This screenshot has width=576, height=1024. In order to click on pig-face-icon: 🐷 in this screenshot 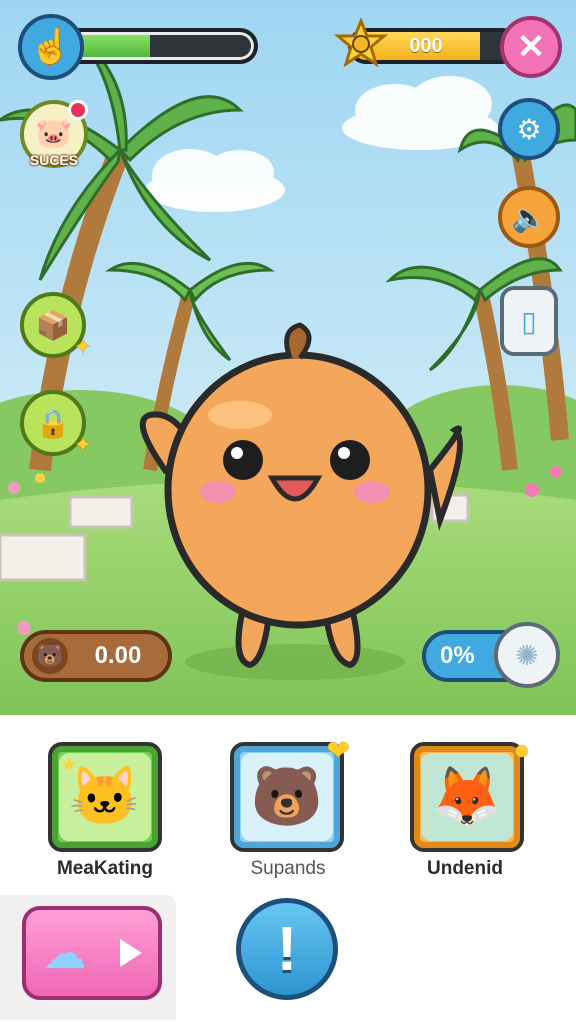, I will do `click(54, 133)`.